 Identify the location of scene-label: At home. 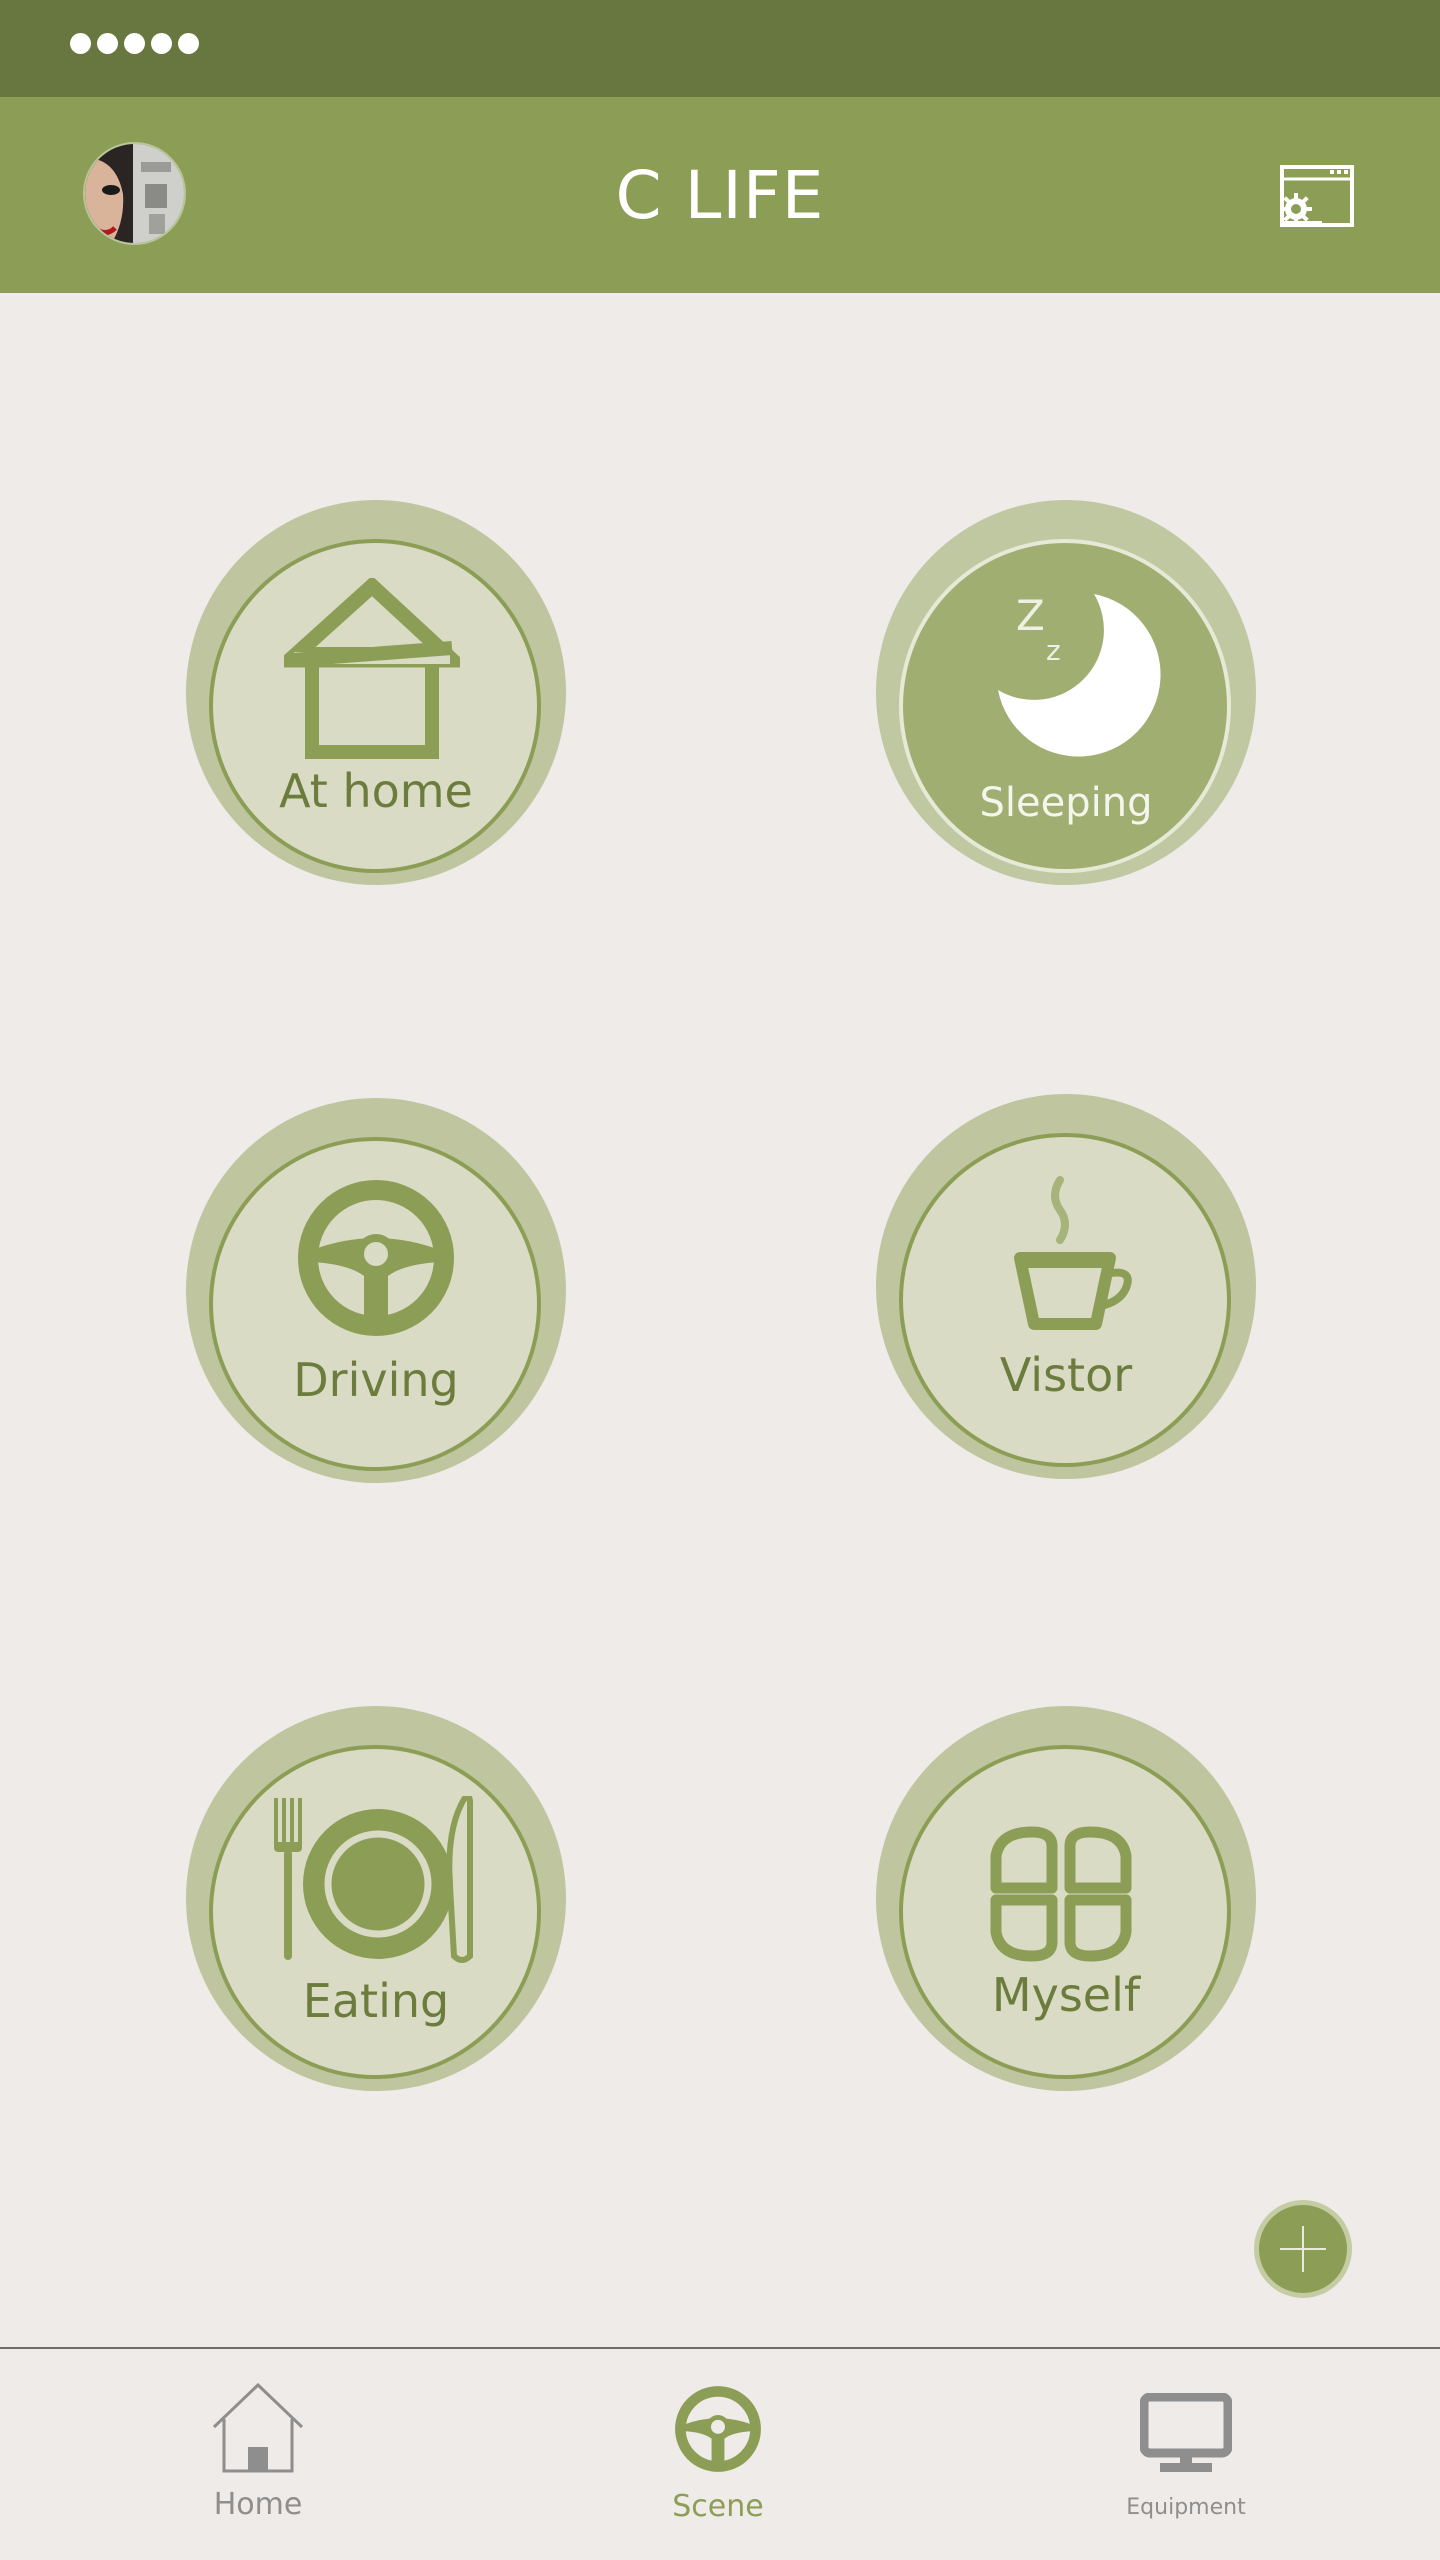
(376, 791).